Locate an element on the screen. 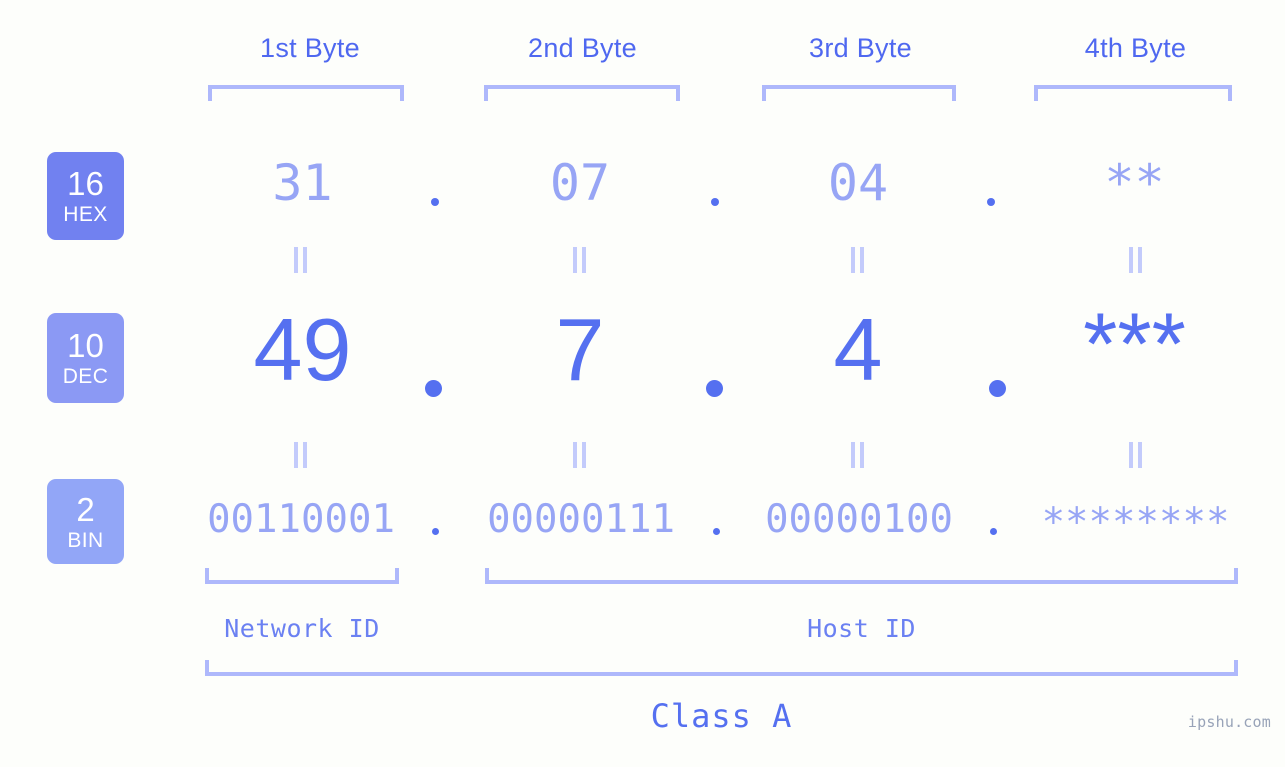 The image size is (1285, 767). base-badge-dec: 10 DEC is located at coordinates (85, 358).